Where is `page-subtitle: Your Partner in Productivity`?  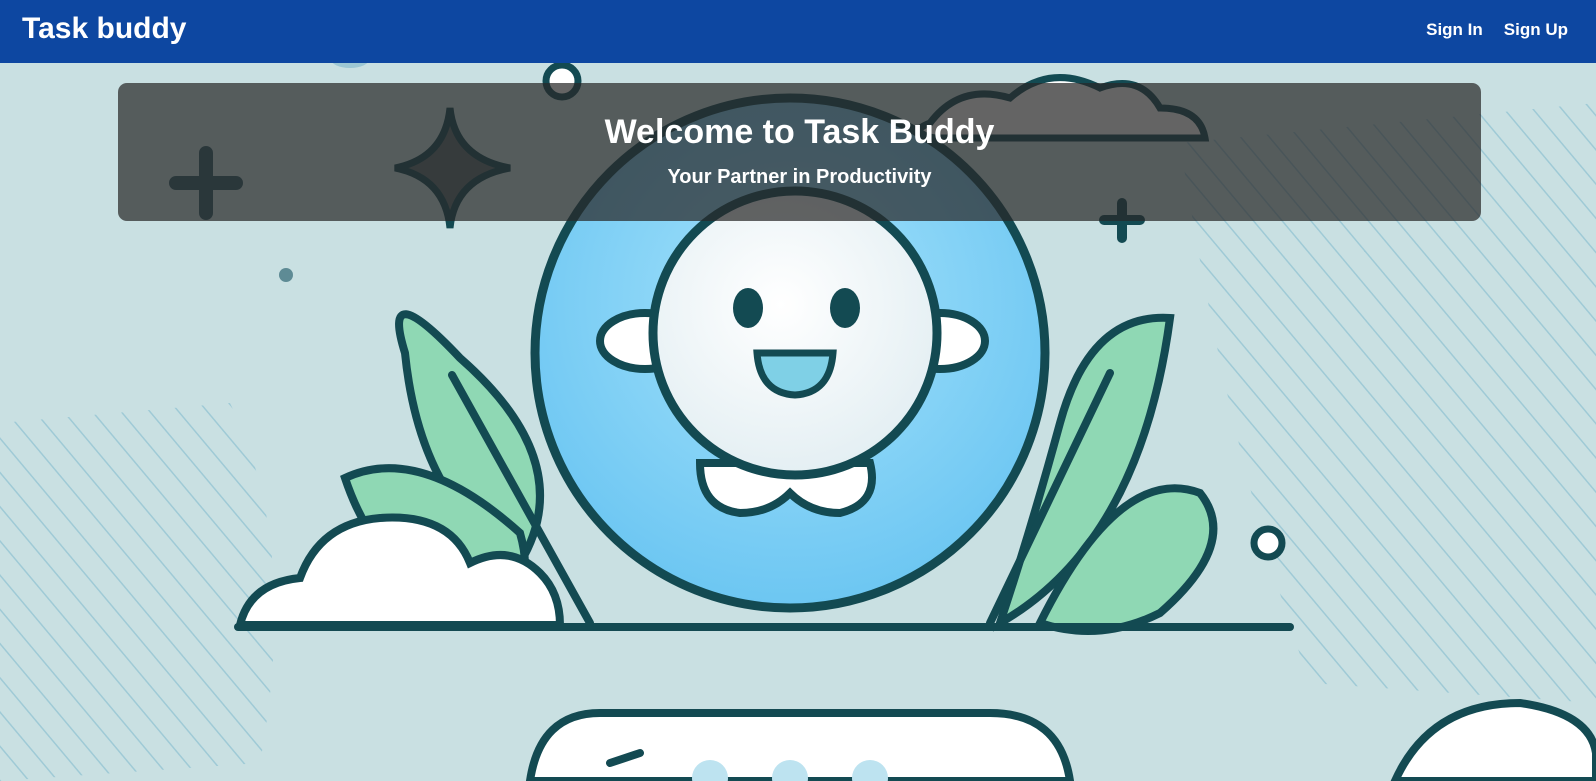
page-subtitle: Your Partner in Productivity is located at coordinates (799, 177).